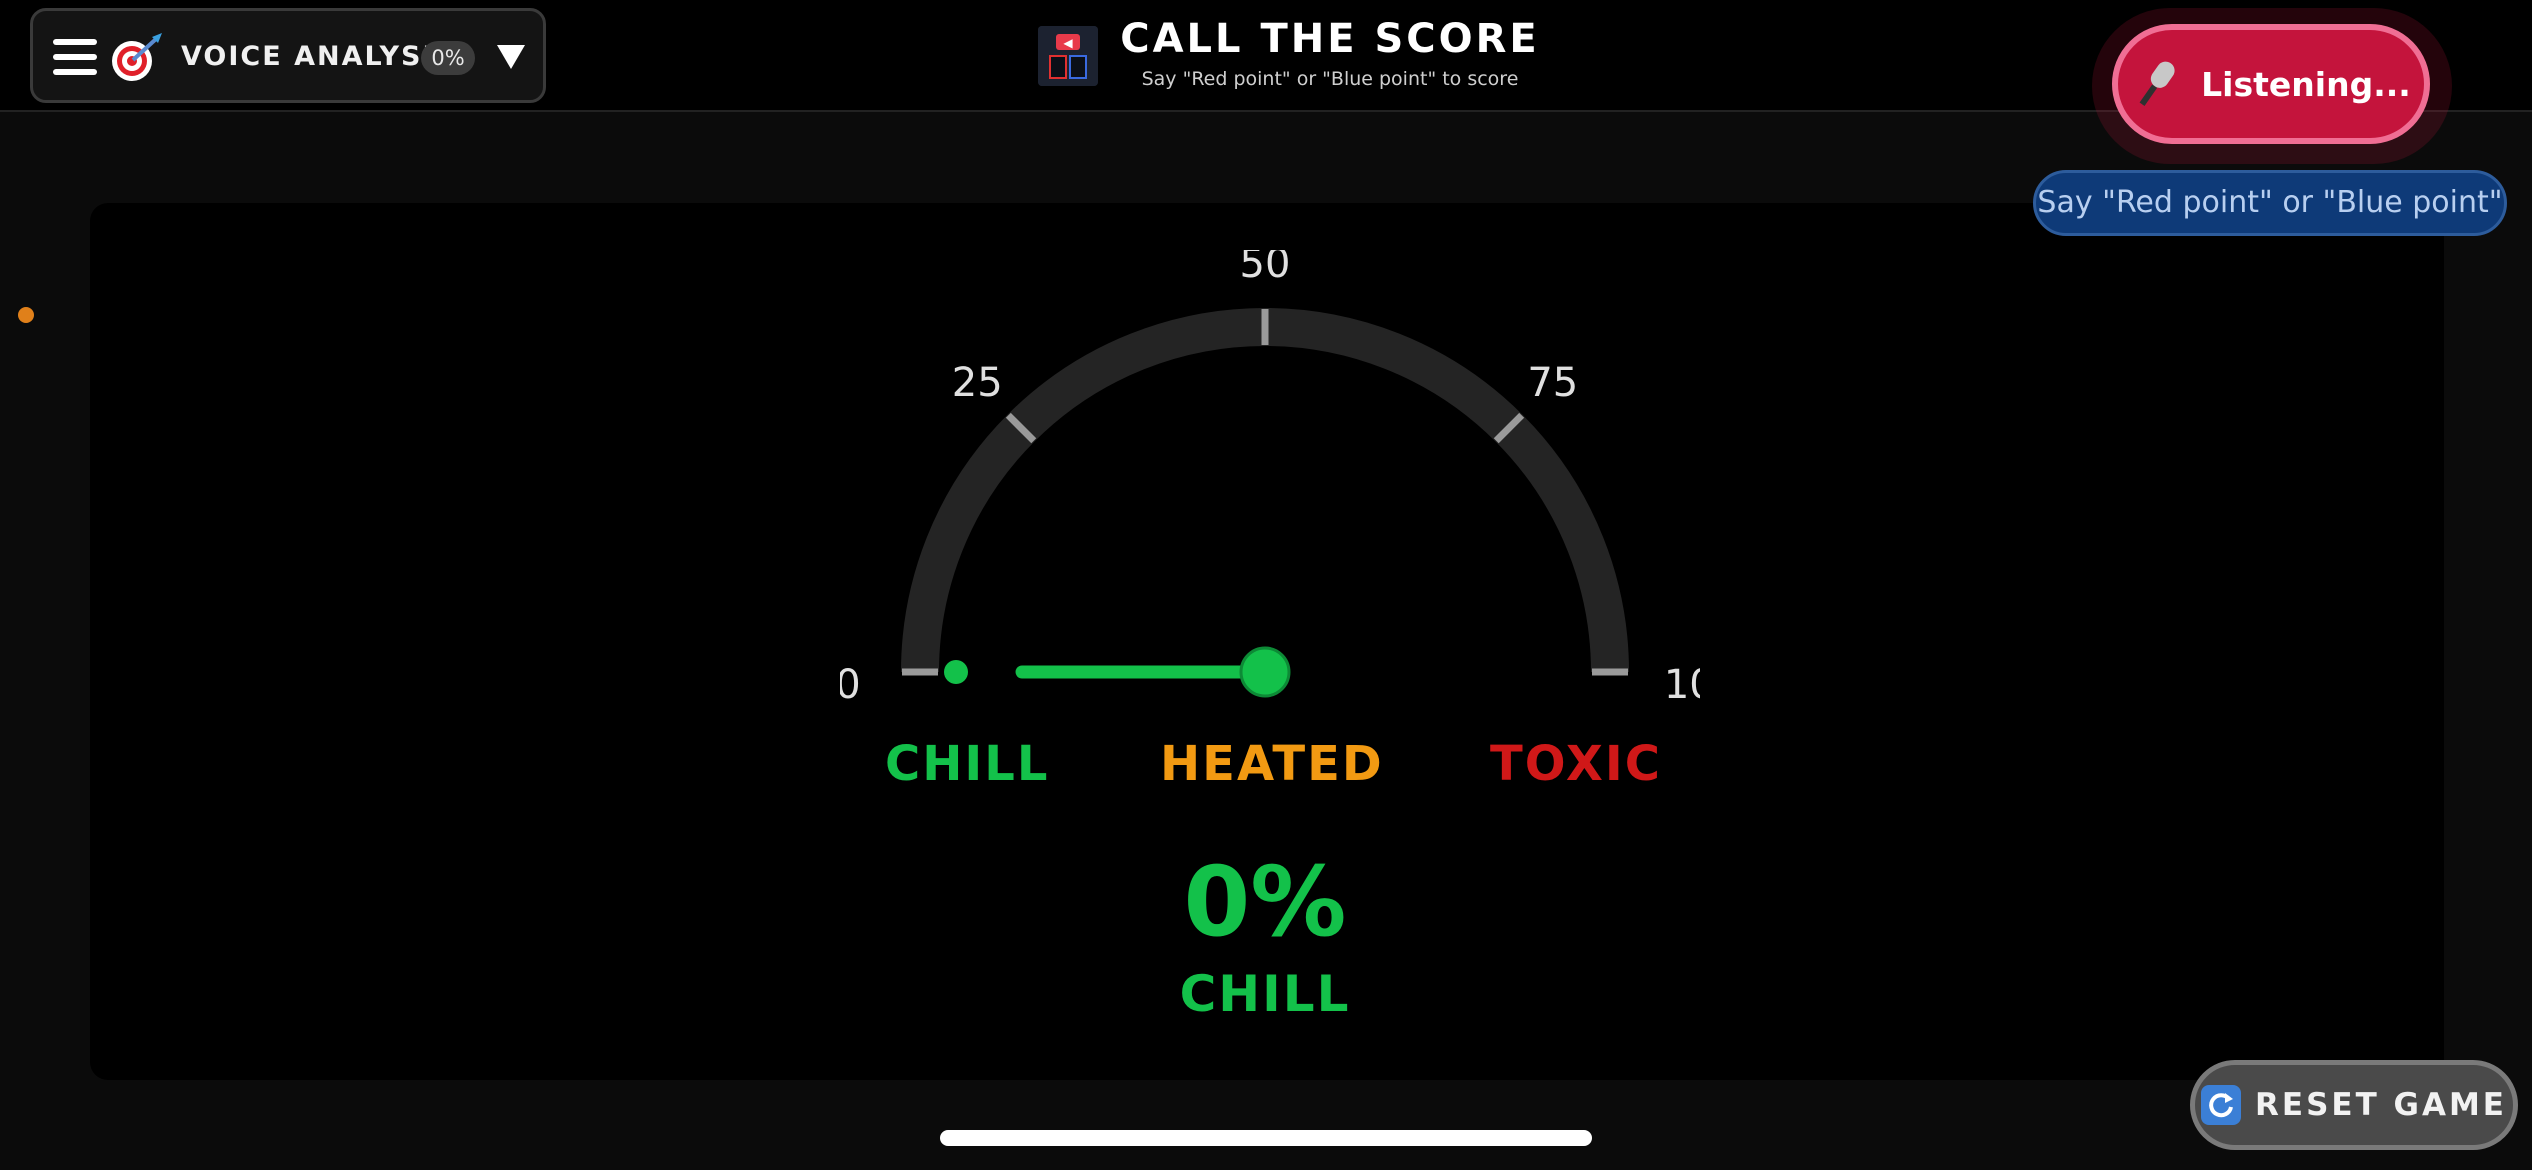 The height and width of the screenshot is (1170, 2532). Describe the element at coordinates (1265, 902) in the screenshot. I see `toxicity-percent: 0%` at that location.